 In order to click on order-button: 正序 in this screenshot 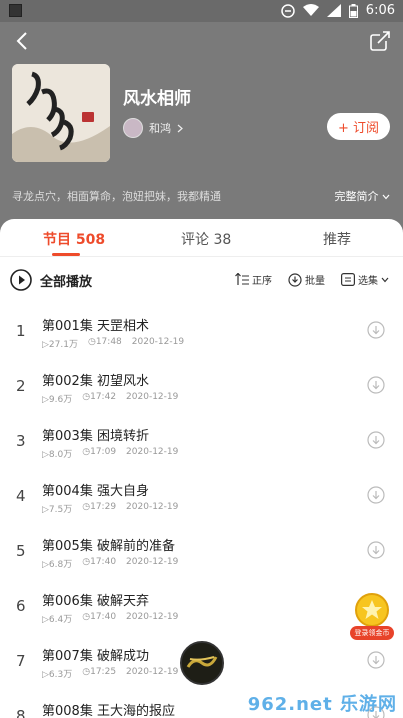, I will do `click(253, 279)`.